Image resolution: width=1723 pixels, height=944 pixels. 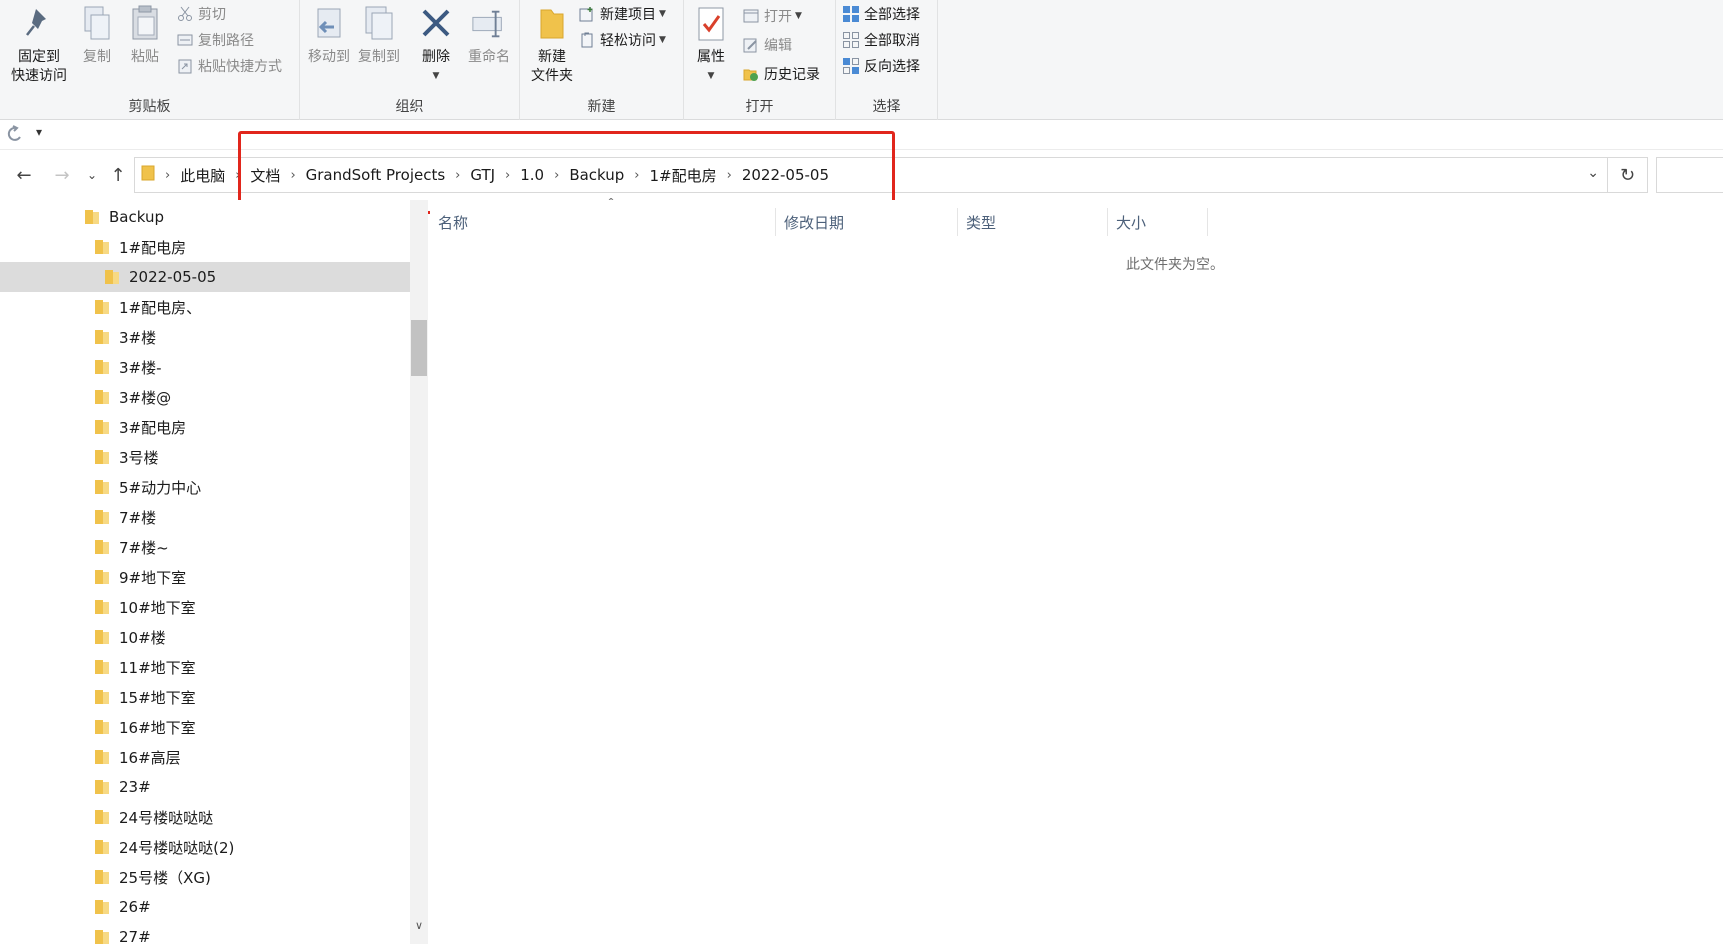 What do you see at coordinates (205, 337) in the screenshot?
I see `tree-item: 3#楼` at bounding box center [205, 337].